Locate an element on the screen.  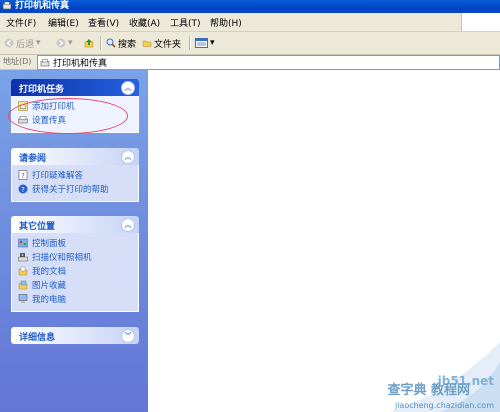
watermark-text-3: jiaocheng.chazidian.com is located at coordinates (444, 405).